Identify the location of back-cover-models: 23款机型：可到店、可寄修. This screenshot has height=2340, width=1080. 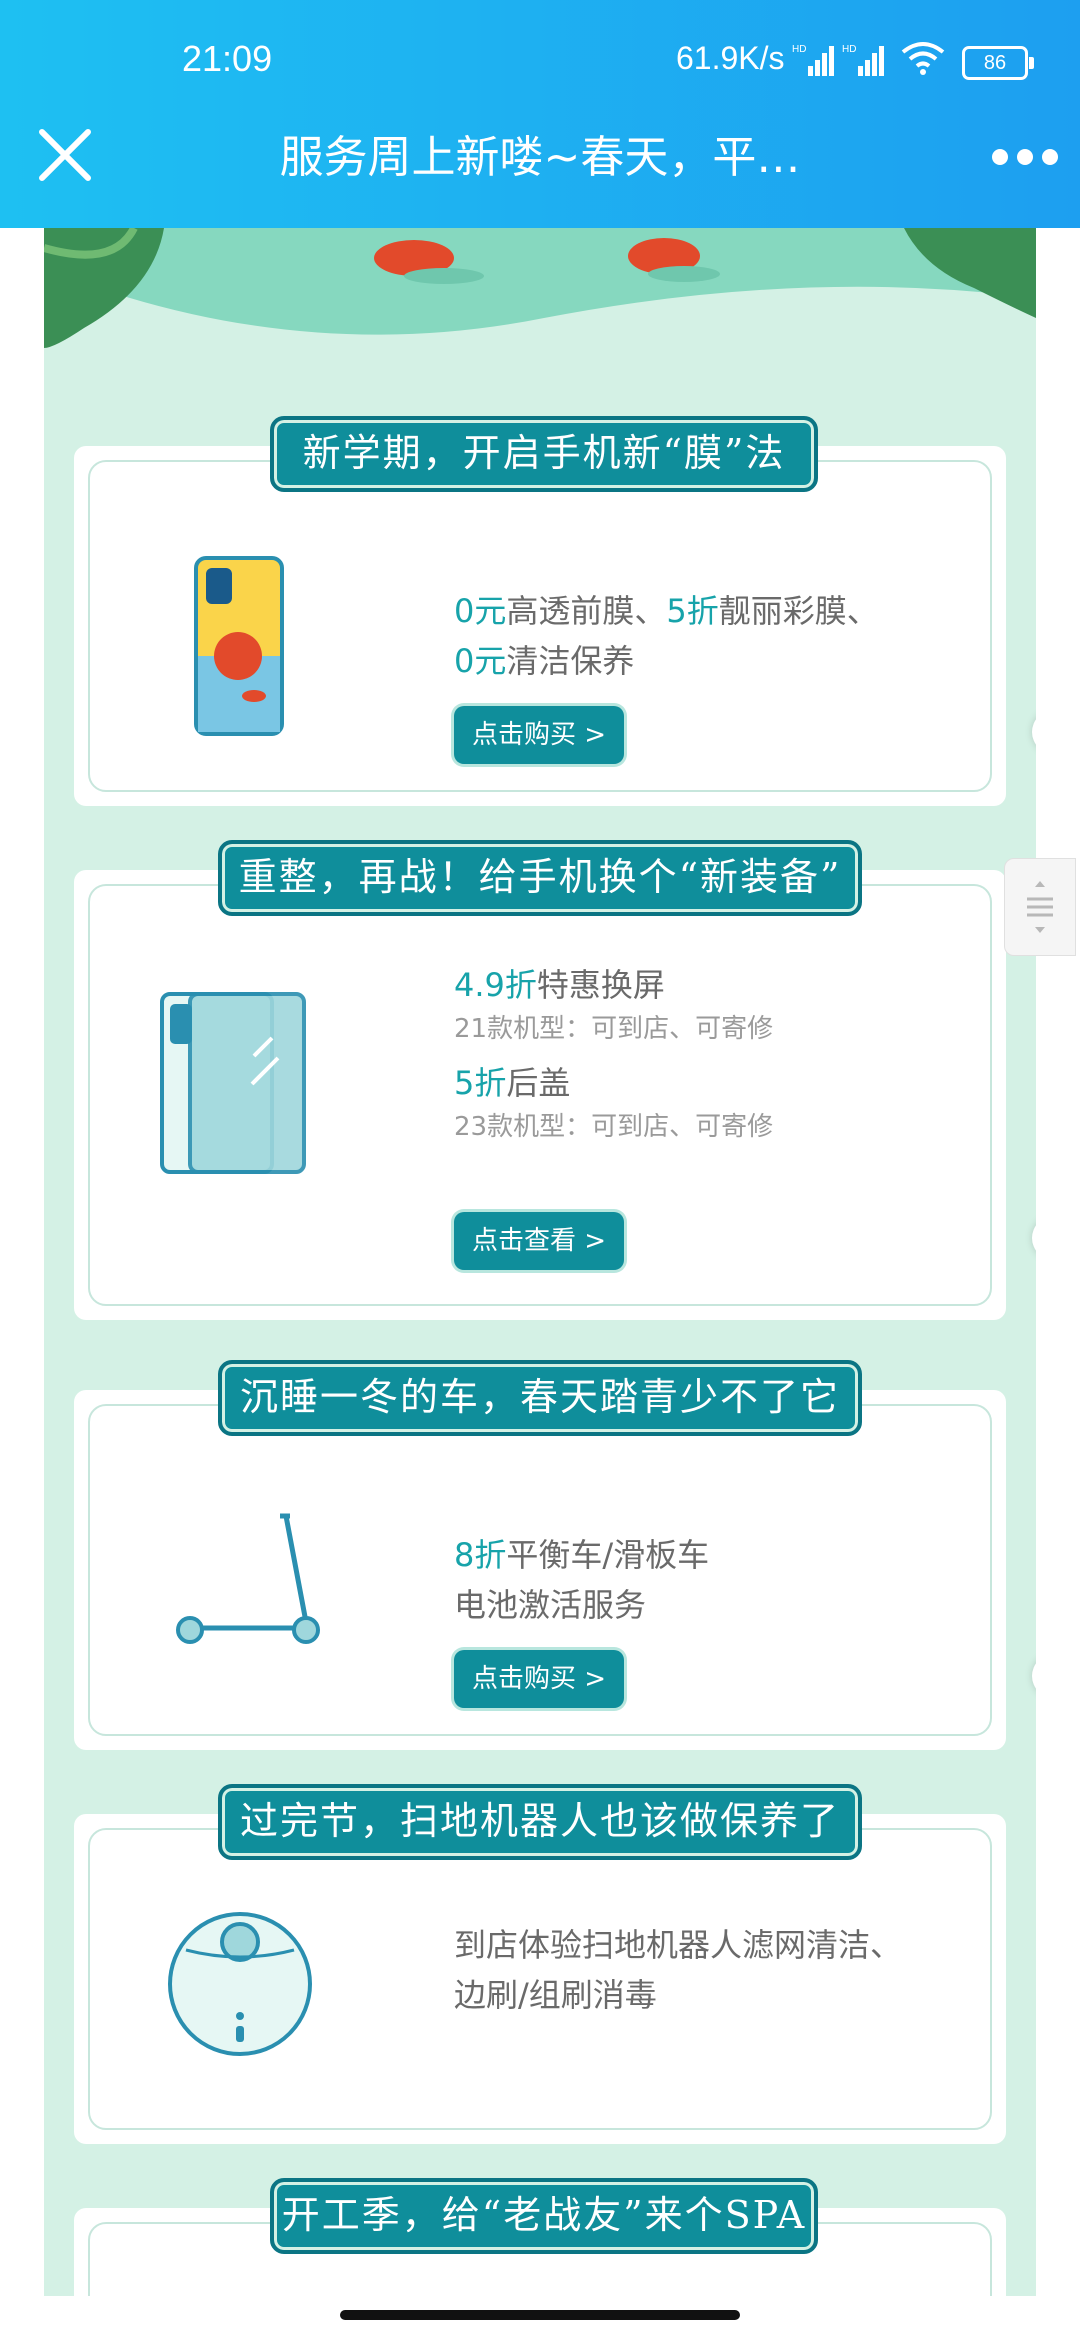
(614, 1127).